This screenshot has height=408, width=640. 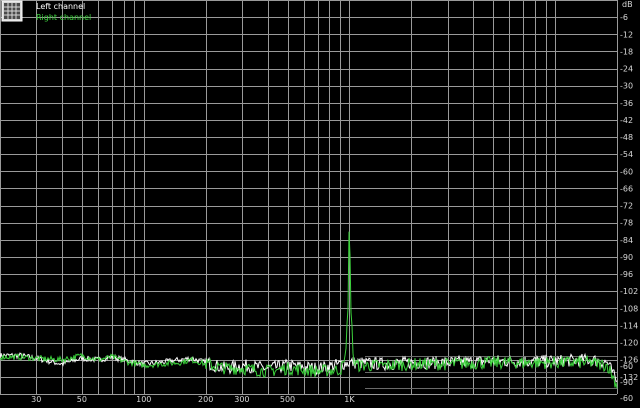 What do you see at coordinates (626, 137) in the screenshot?
I see `y-tick-label: -48` at bounding box center [626, 137].